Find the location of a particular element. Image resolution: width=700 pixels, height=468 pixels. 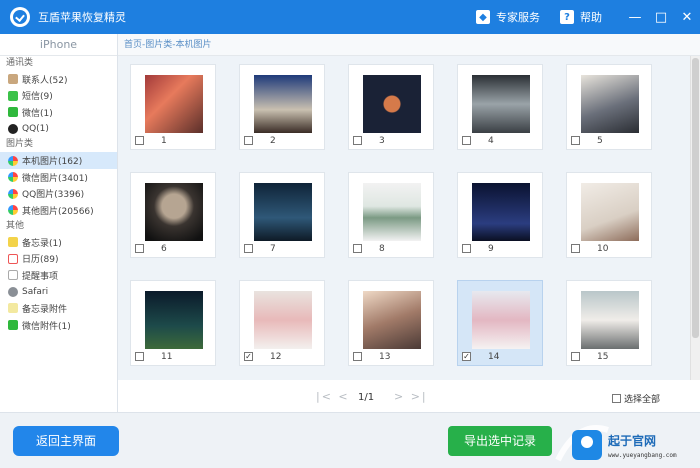

qq-photos-icon is located at coordinates (13, 193).